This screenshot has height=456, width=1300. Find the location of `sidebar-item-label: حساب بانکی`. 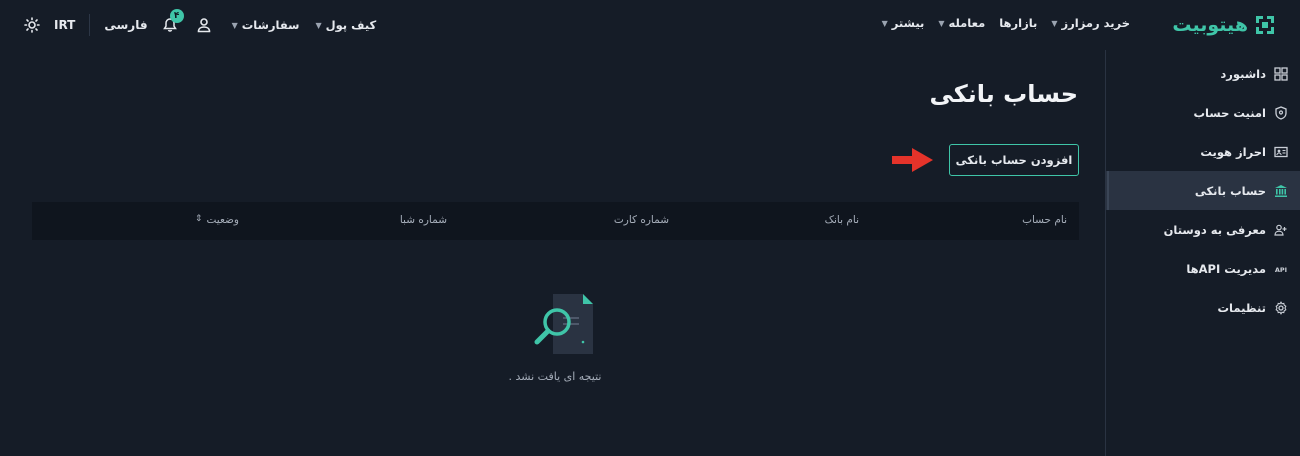

sidebar-item-label: حساب بانکی is located at coordinates (1230, 190).